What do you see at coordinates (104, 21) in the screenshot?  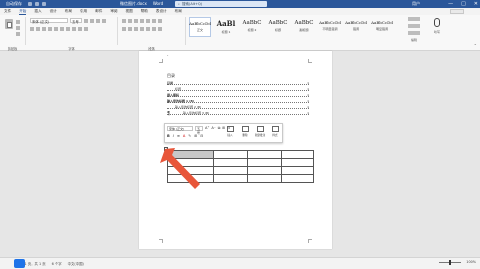 I see `clear-format-icon` at bounding box center [104, 21].